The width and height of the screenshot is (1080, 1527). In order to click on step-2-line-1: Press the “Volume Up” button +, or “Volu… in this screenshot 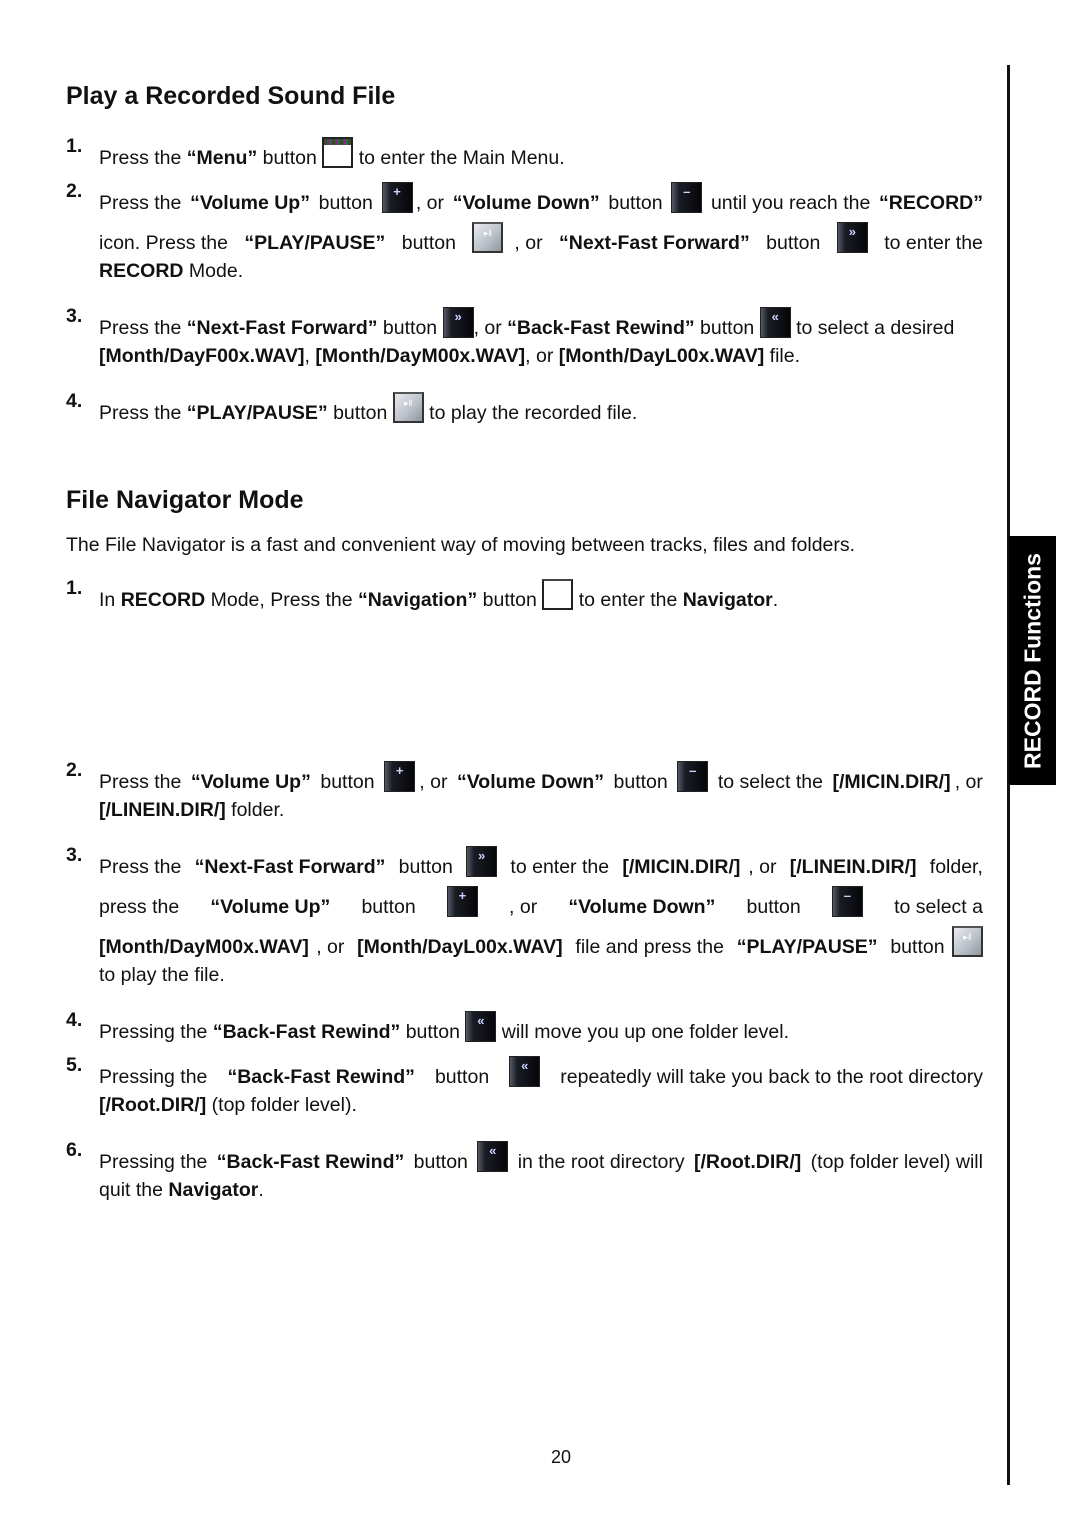, I will do `click(541, 198)`.